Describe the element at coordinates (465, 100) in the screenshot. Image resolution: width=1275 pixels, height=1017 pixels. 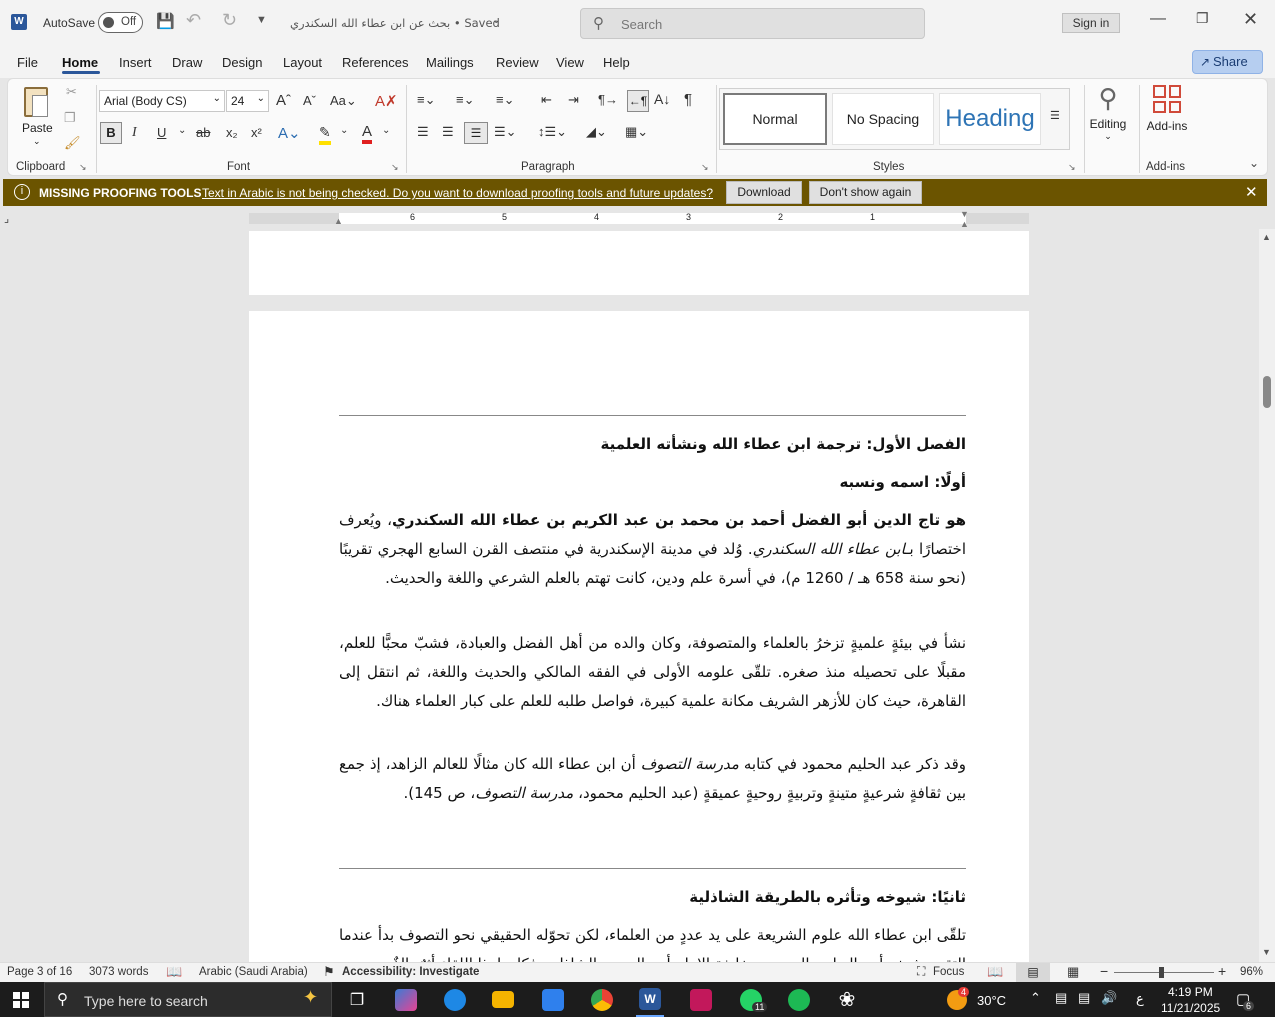
I see `numbering-icon: ≡⌄` at that location.